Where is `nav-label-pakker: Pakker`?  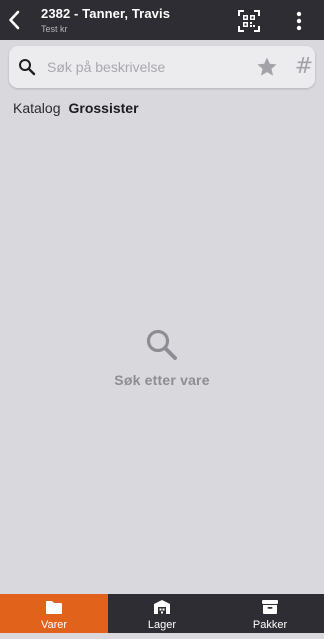 nav-label-pakker: Pakker is located at coordinates (270, 625).